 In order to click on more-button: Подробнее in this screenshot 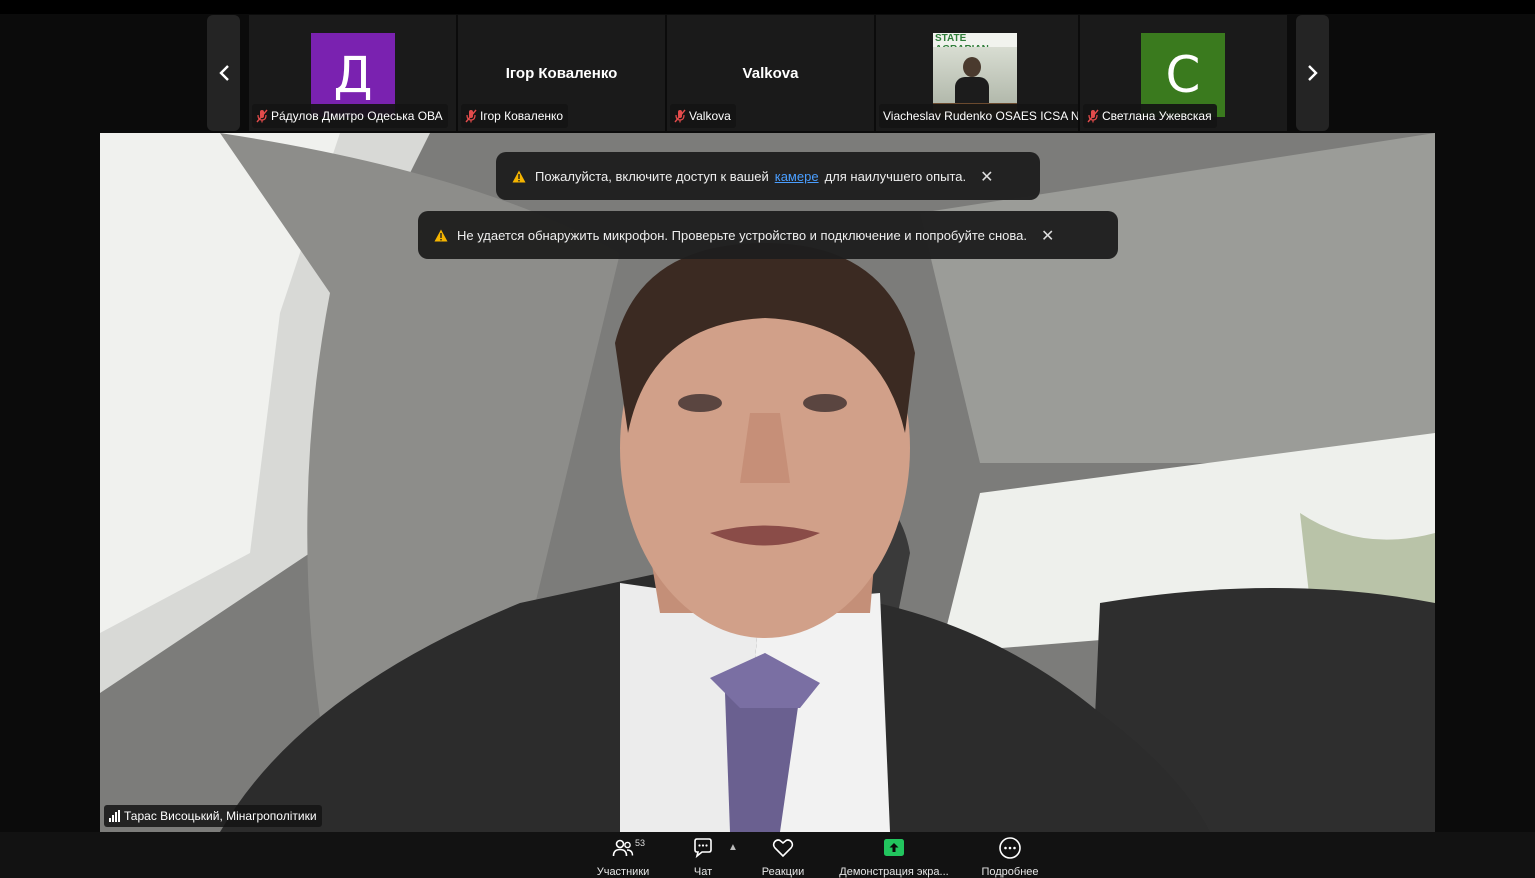, I will do `click(1010, 857)`.